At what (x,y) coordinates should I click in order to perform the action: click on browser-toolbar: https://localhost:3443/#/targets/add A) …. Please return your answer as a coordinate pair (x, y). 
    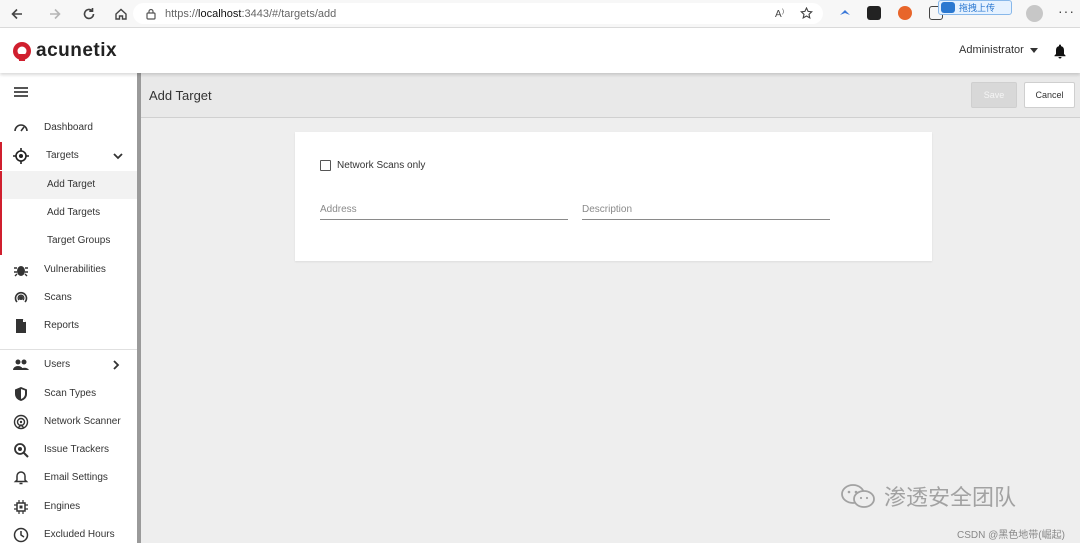
    Looking at the image, I should click on (540, 14).